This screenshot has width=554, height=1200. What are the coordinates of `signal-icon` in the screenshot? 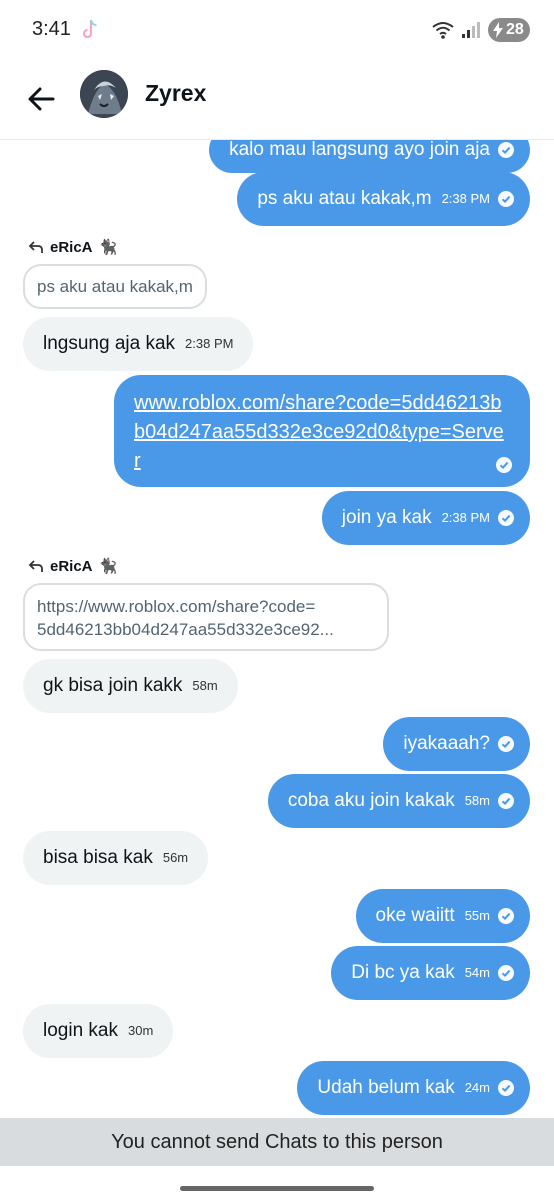 It's located at (471, 30).